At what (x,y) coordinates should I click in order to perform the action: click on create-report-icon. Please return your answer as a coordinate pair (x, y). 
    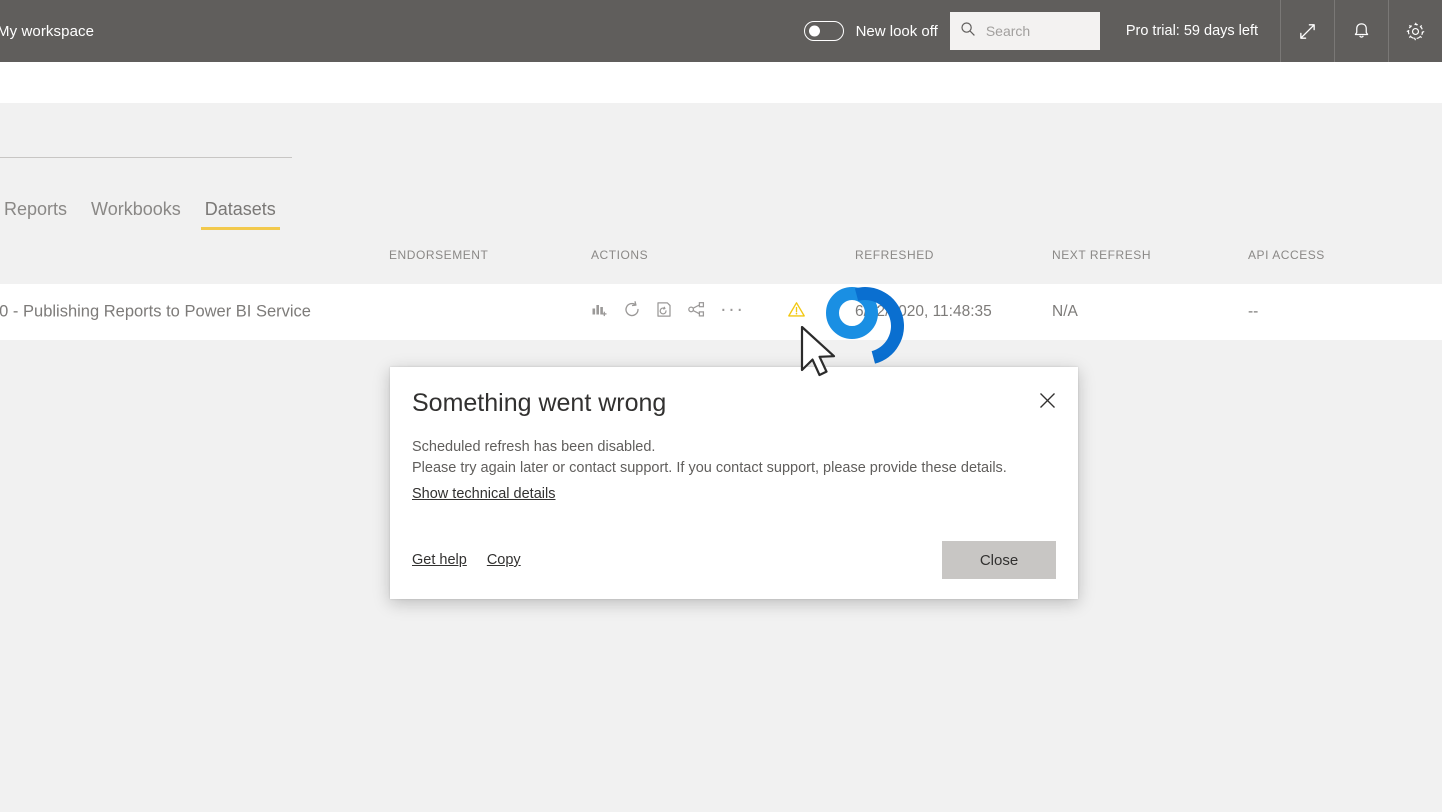
    Looking at the image, I should click on (600, 312).